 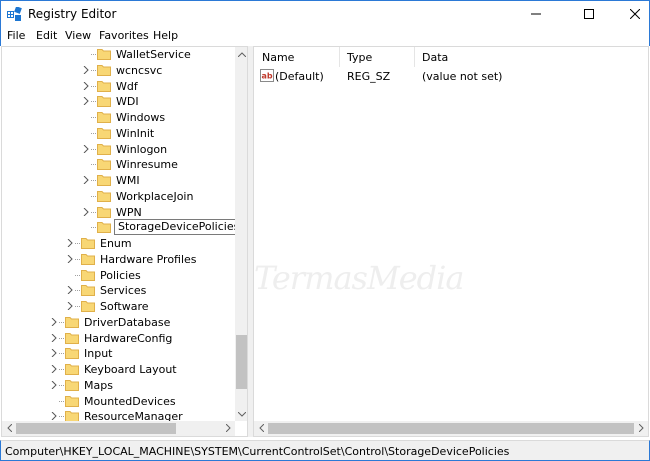 What do you see at coordinates (536, 14) in the screenshot?
I see `minimize-button` at bounding box center [536, 14].